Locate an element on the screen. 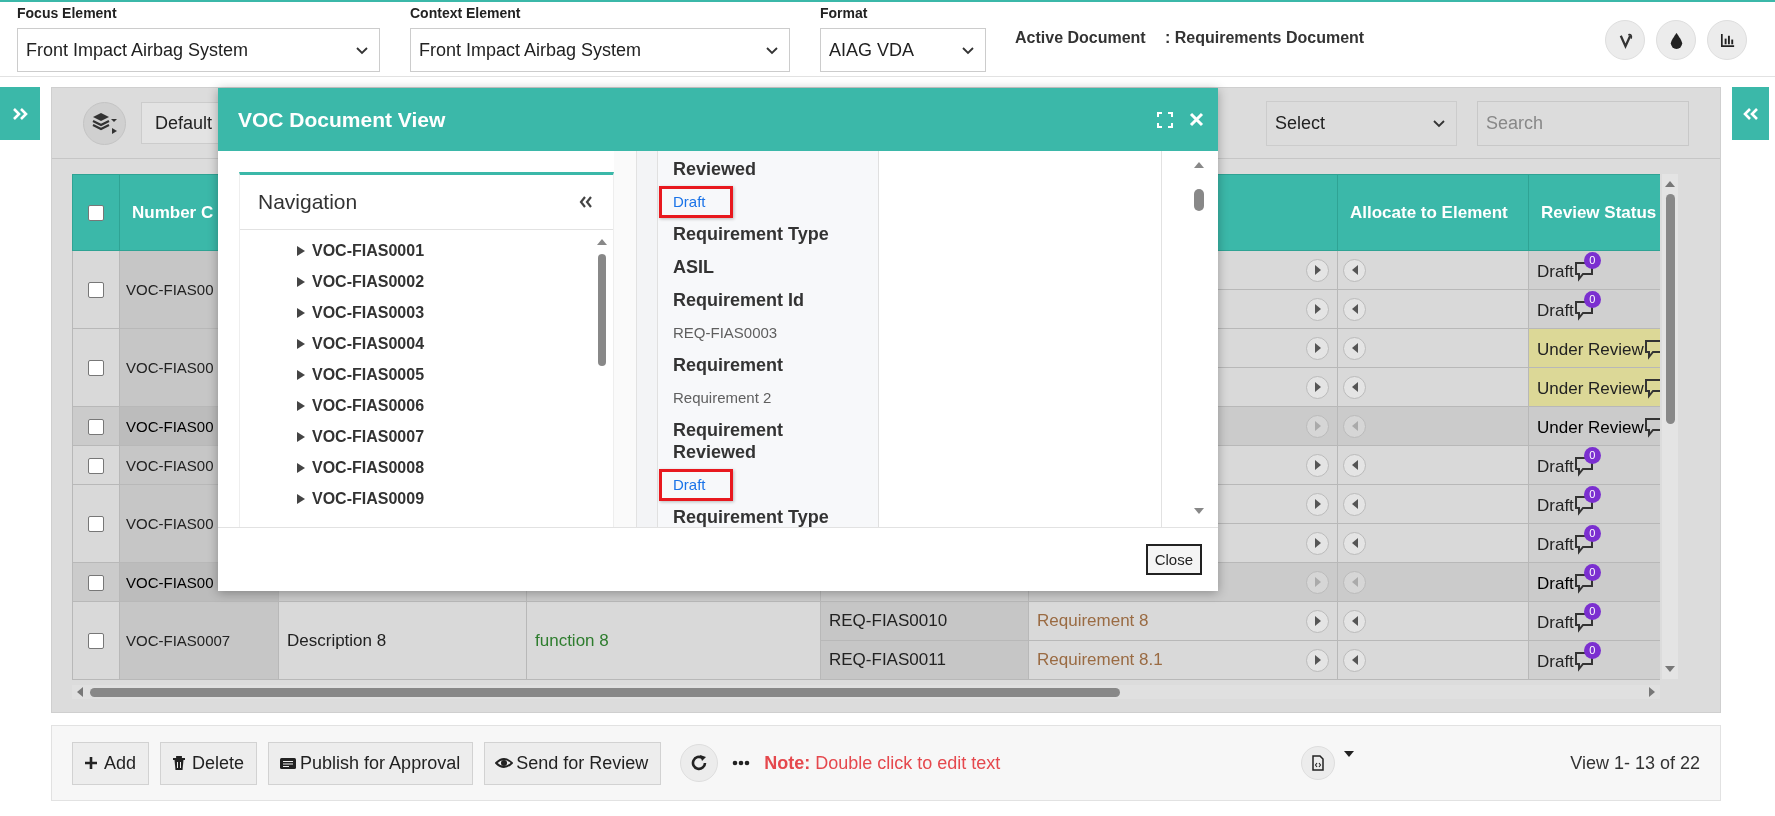  active-document-label: Active Document is located at coordinates (1081, 38).